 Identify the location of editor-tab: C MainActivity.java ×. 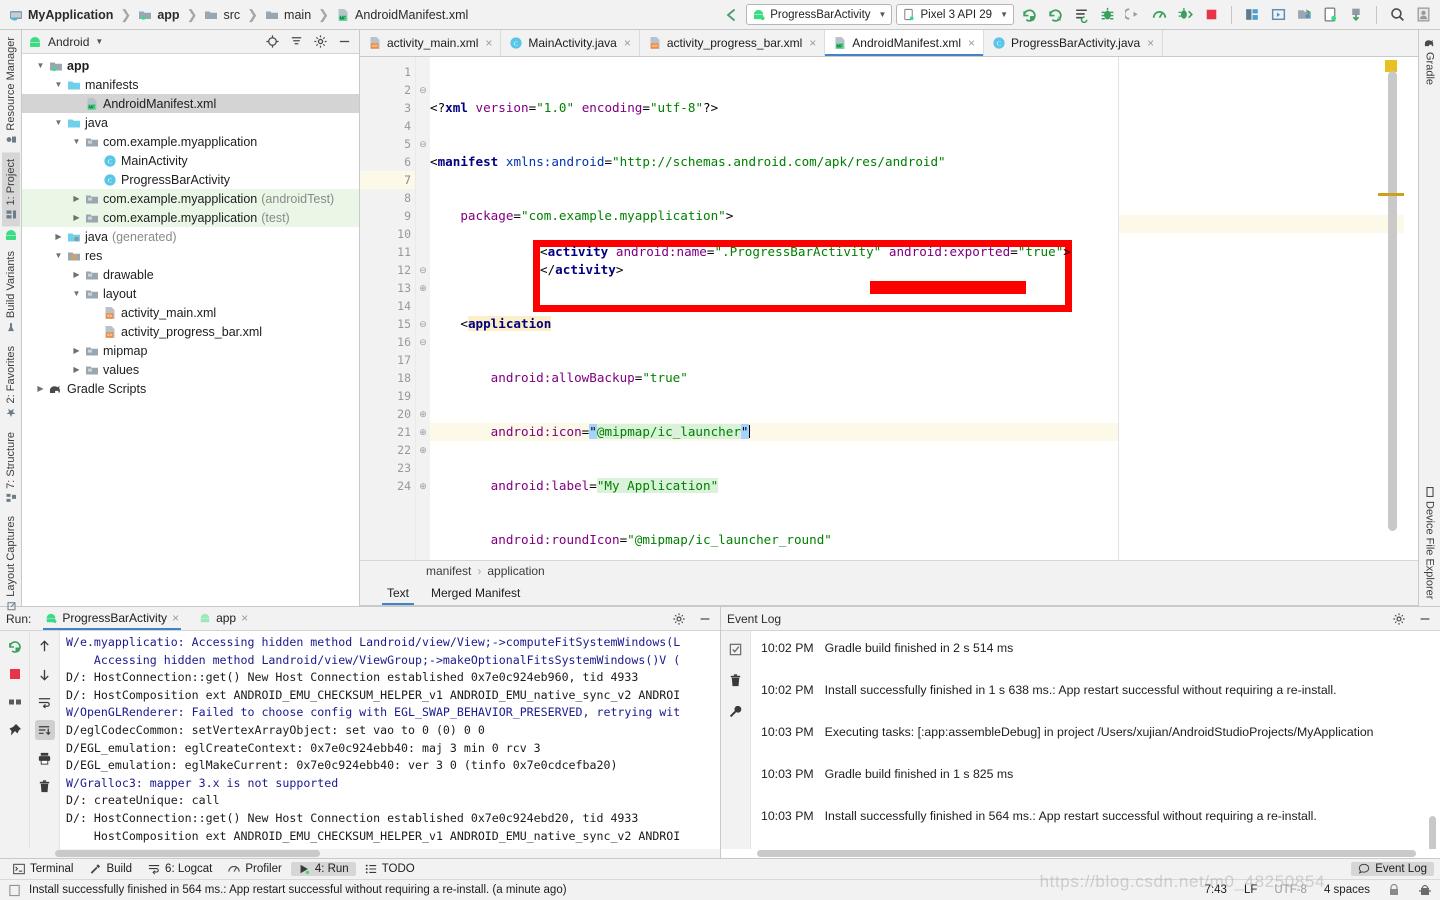
(570, 43).